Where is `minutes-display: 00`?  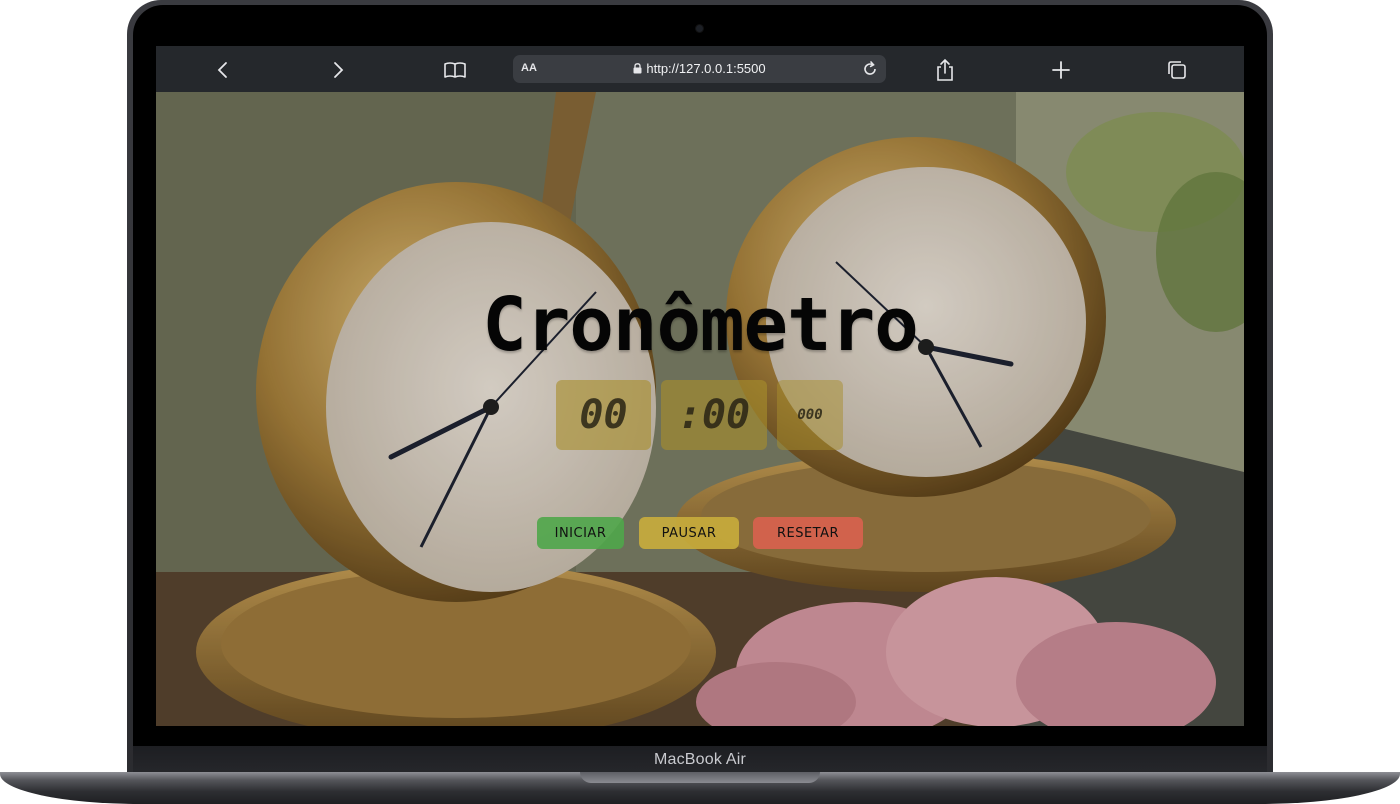
minutes-display: 00 is located at coordinates (603, 415).